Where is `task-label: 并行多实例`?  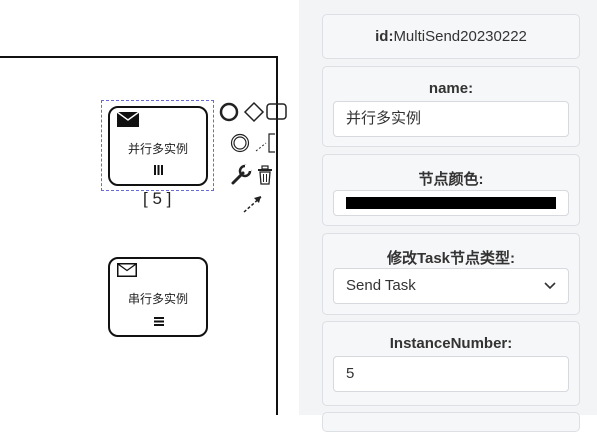 task-label: 并行多实例 is located at coordinates (157, 149).